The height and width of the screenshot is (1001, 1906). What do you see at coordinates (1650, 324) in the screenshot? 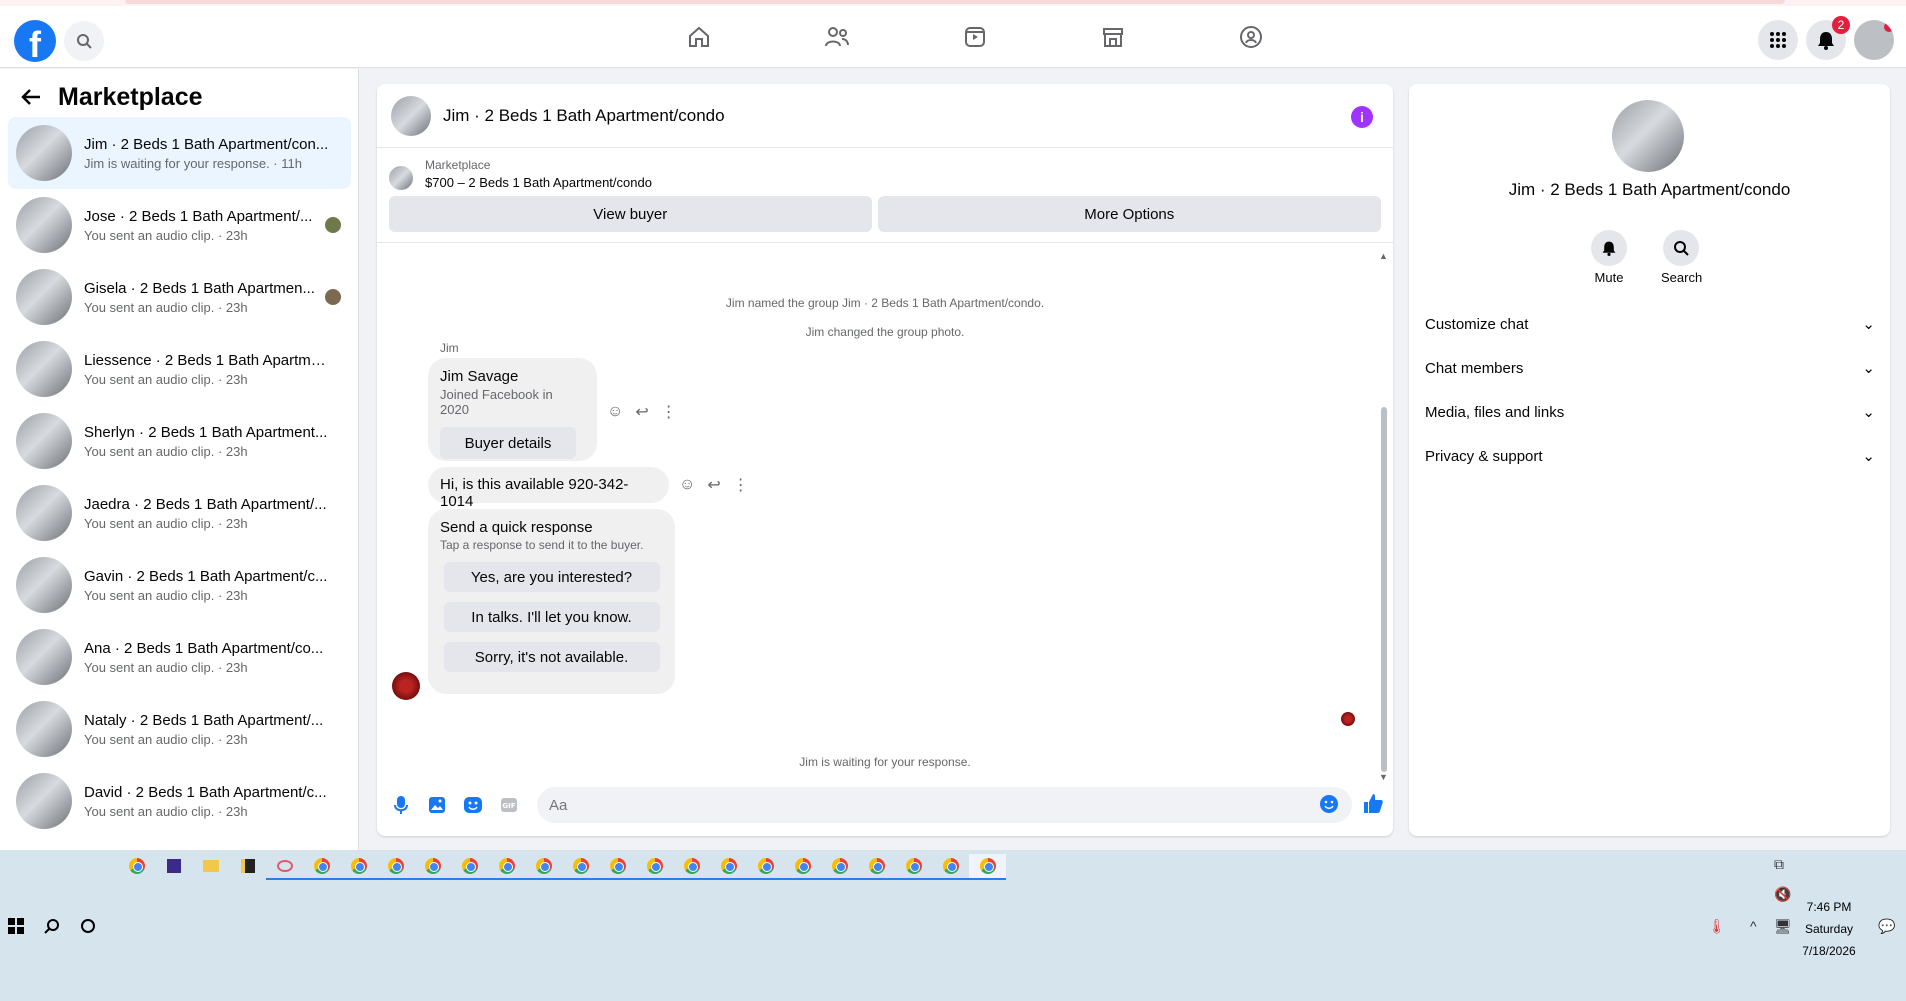
I see `section-customize-chat: Customize chat ⌄` at bounding box center [1650, 324].